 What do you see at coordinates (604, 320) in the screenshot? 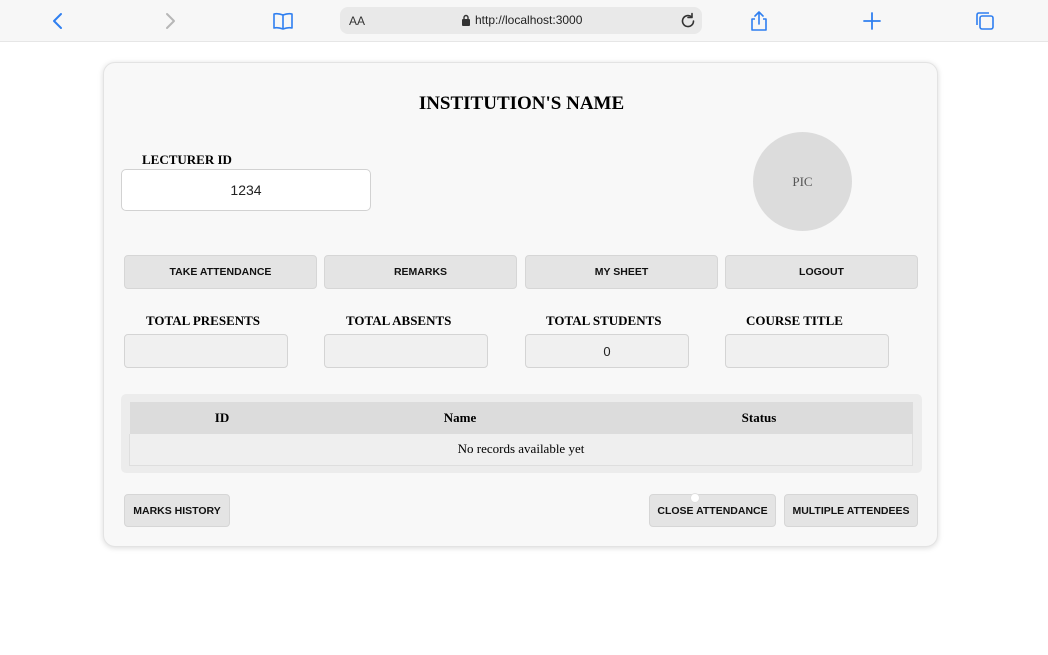
I see `total-students-label: TOTAL STUDENTS` at bounding box center [604, 320].